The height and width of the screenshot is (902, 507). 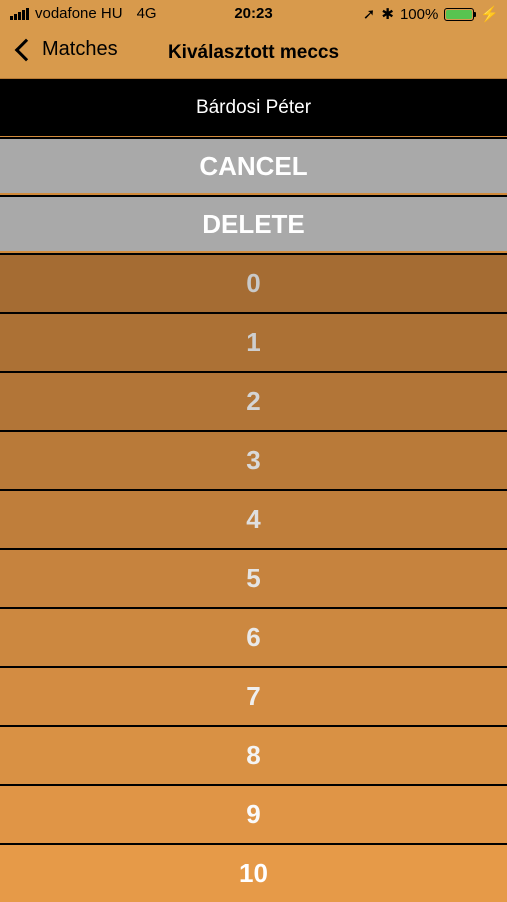 What do you see at coordinates (253, 400) in the screenshot?
I see `number-option-2: 2` at bounding box center [253, 400].